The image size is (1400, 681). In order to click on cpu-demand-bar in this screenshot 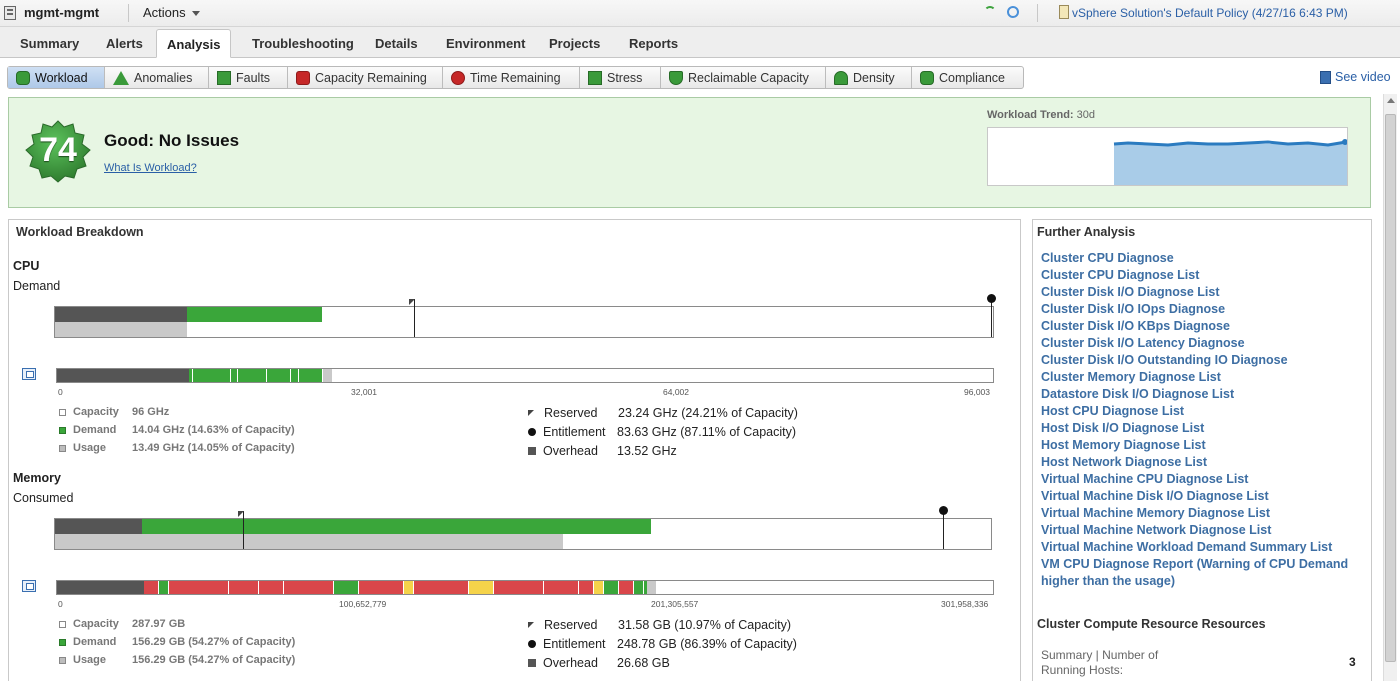, I will do `click(525, 316)`.